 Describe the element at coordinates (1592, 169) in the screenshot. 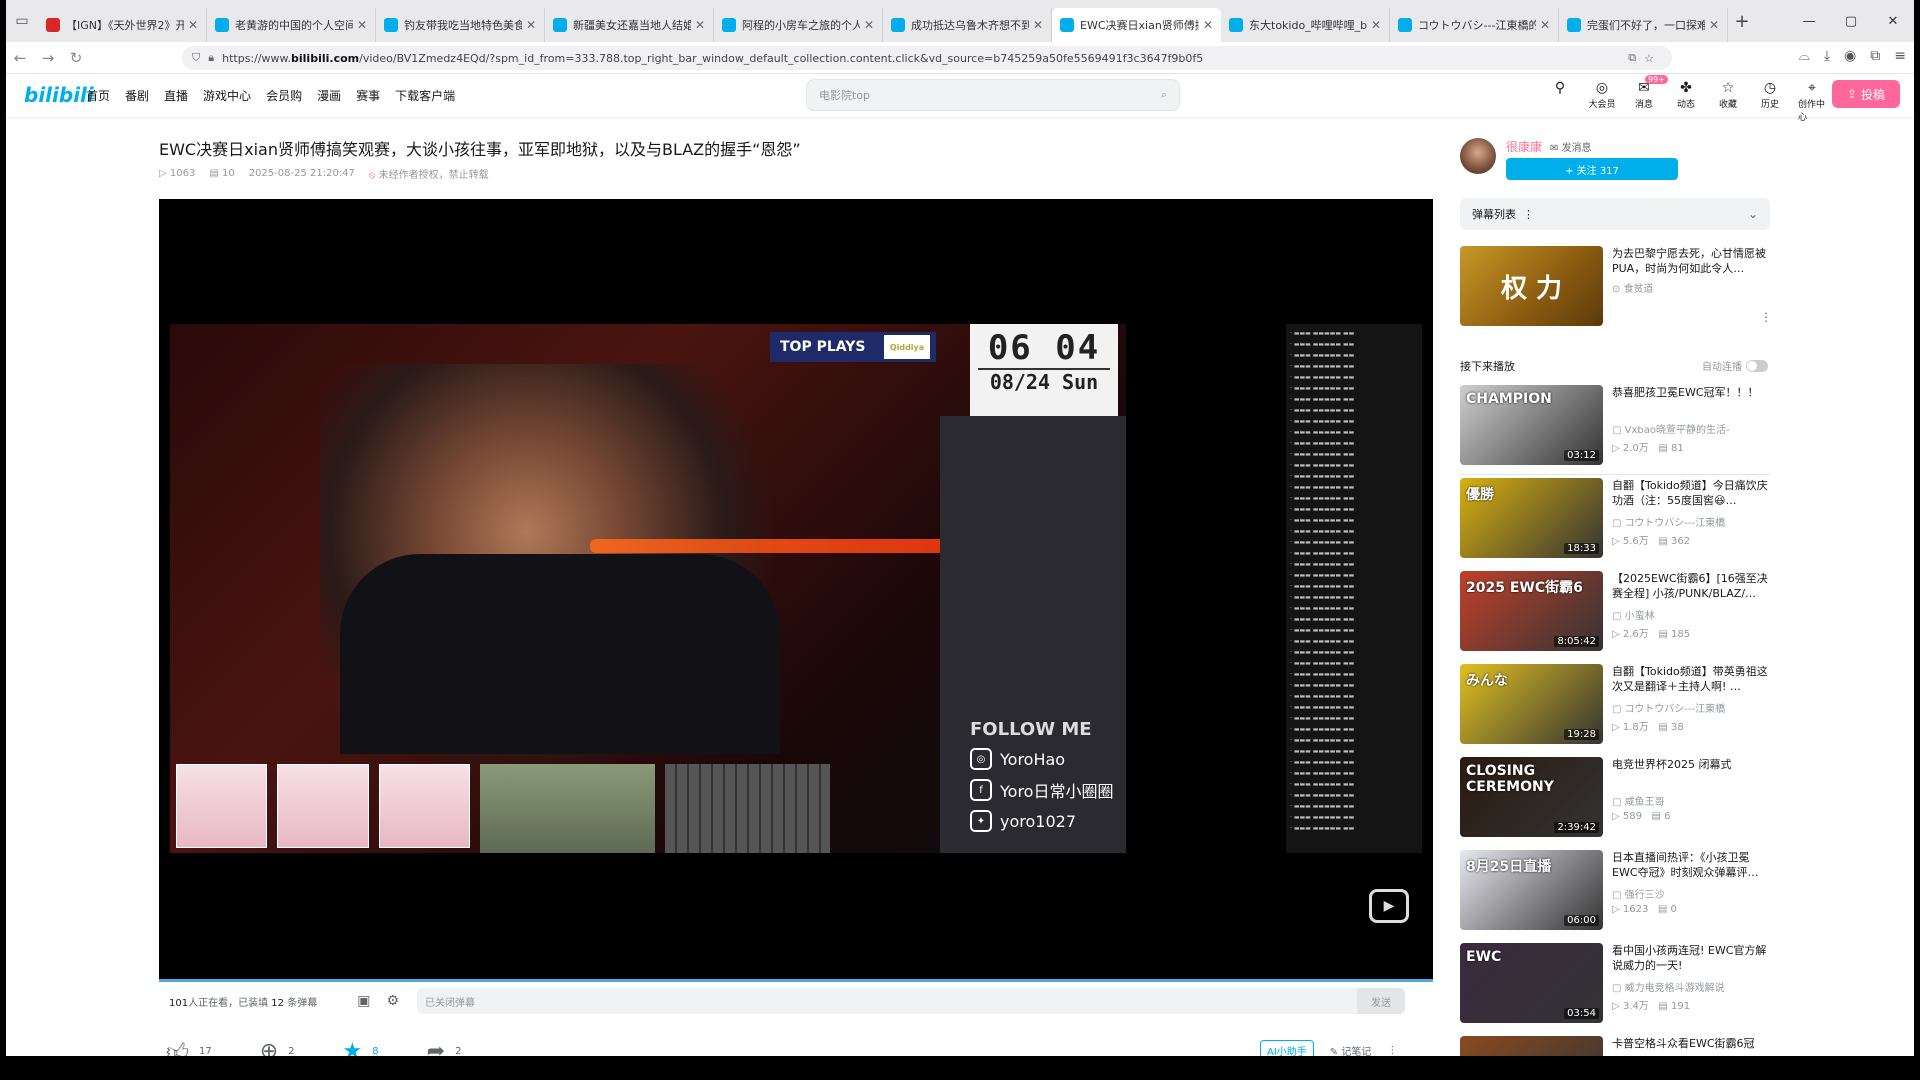

I see `follow-button: + 关注 317` at that location.